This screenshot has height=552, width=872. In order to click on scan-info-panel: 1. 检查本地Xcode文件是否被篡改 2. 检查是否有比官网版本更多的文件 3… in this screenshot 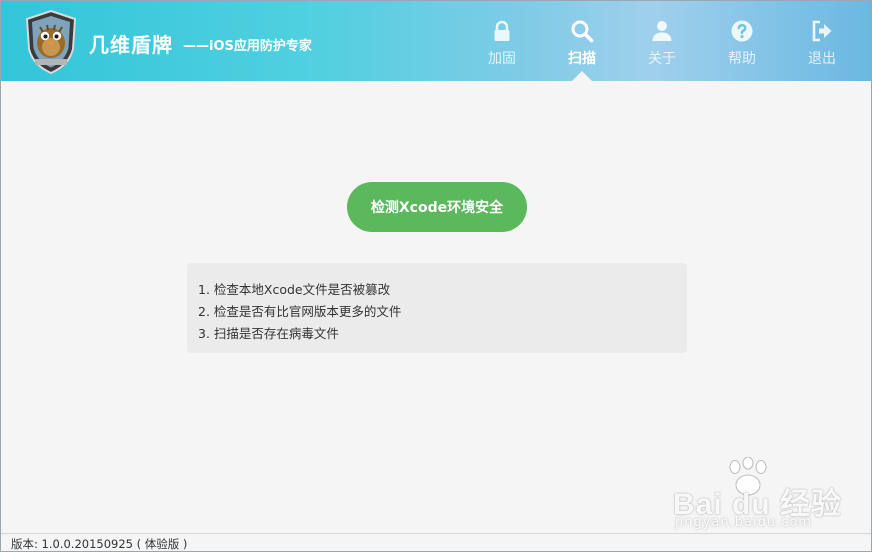, I will do `click(437, 308)`.